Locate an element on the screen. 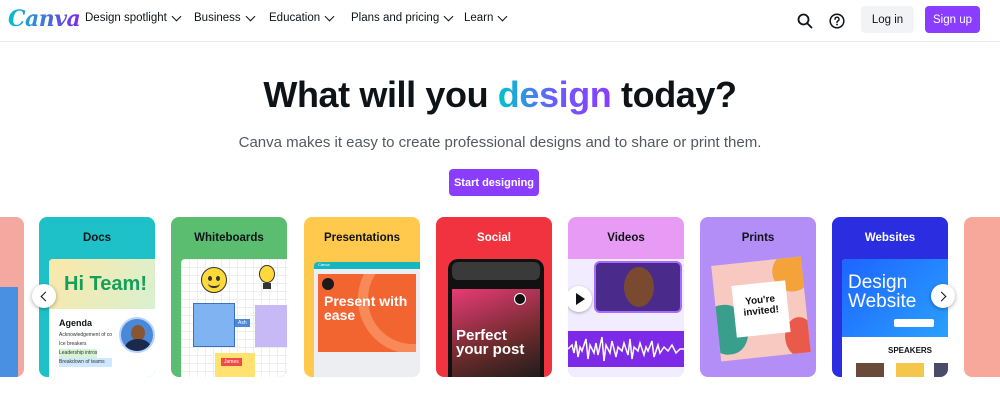 This screenshot has height=407, width=1000. card-videos: Videos is located at coordinates (626, 297).